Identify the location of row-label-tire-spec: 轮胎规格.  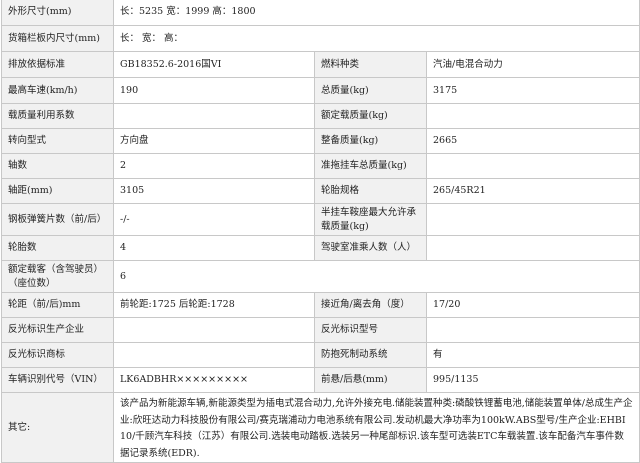
(370, 191).